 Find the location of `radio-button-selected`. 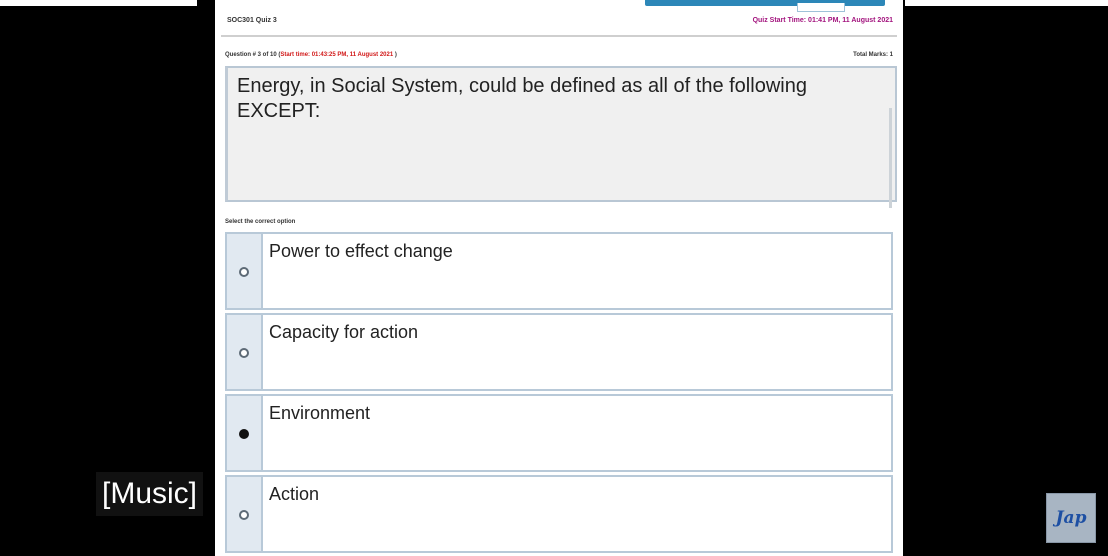

radio-button-selected is located at coordinates (244, 434).